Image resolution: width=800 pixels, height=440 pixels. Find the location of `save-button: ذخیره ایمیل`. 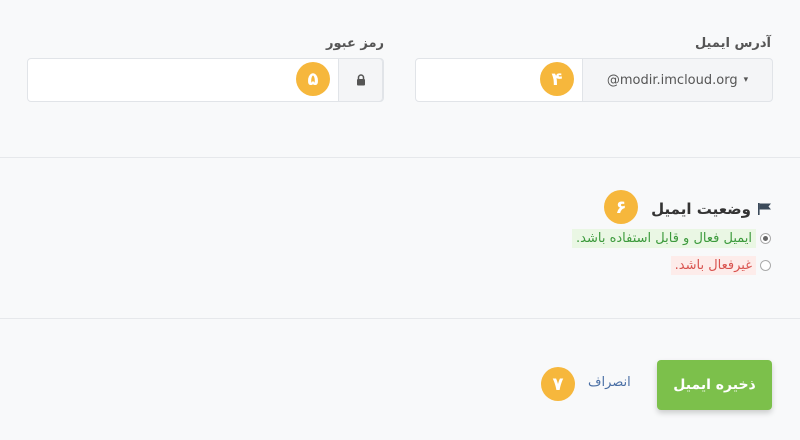

save-button: ذخیره ایمیل is located at coordinates (714, 385).